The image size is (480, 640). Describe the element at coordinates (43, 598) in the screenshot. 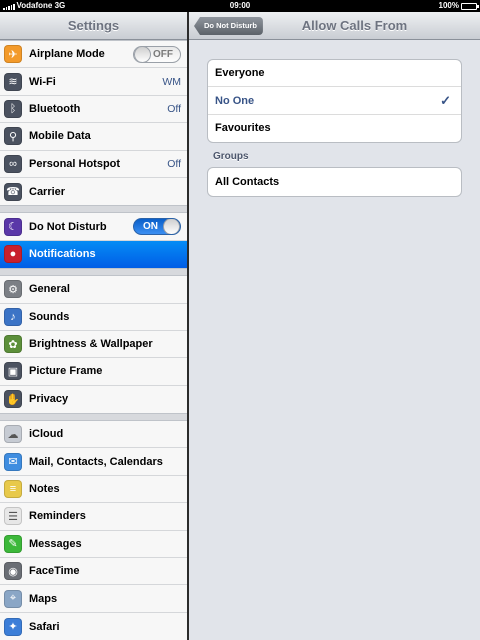

I see `sidebar-item-label: Maps` at that location.